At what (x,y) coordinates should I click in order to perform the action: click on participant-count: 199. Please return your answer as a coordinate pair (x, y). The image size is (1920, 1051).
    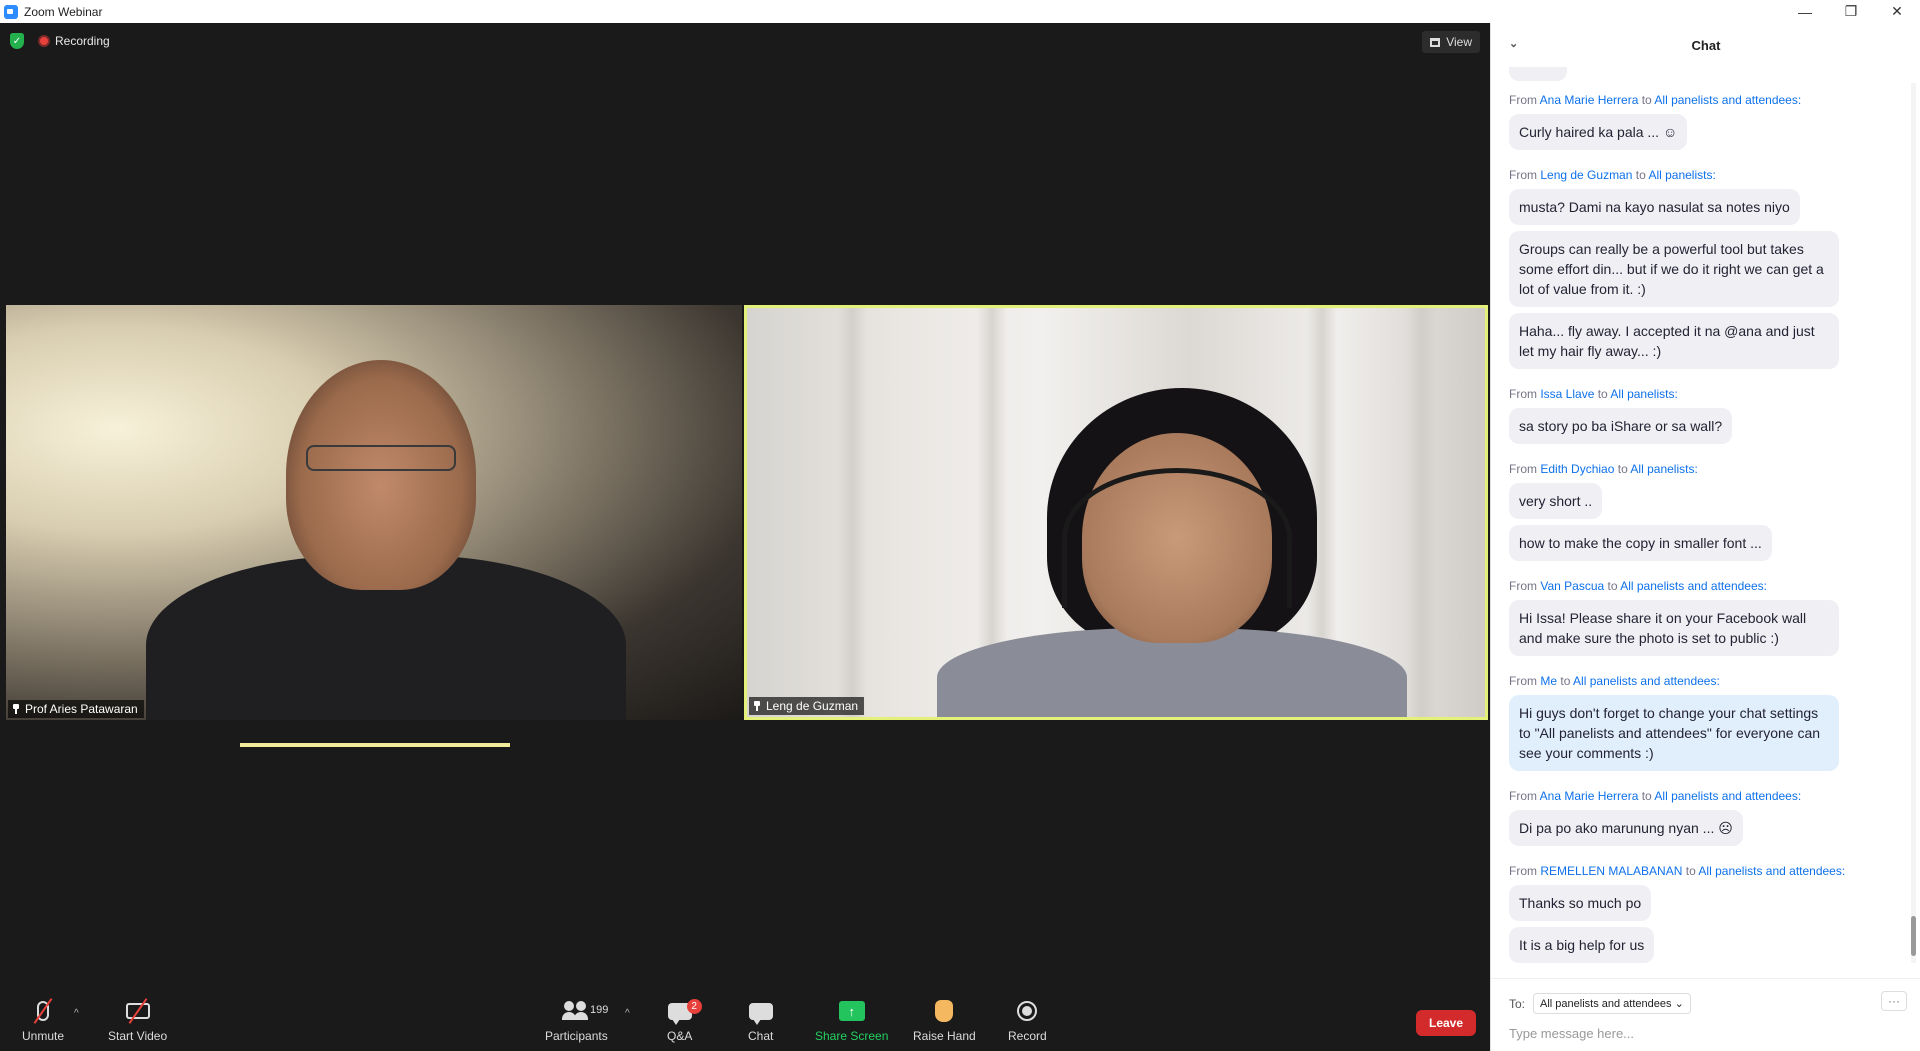
    Looking at the image, I should click on (599, 1010).